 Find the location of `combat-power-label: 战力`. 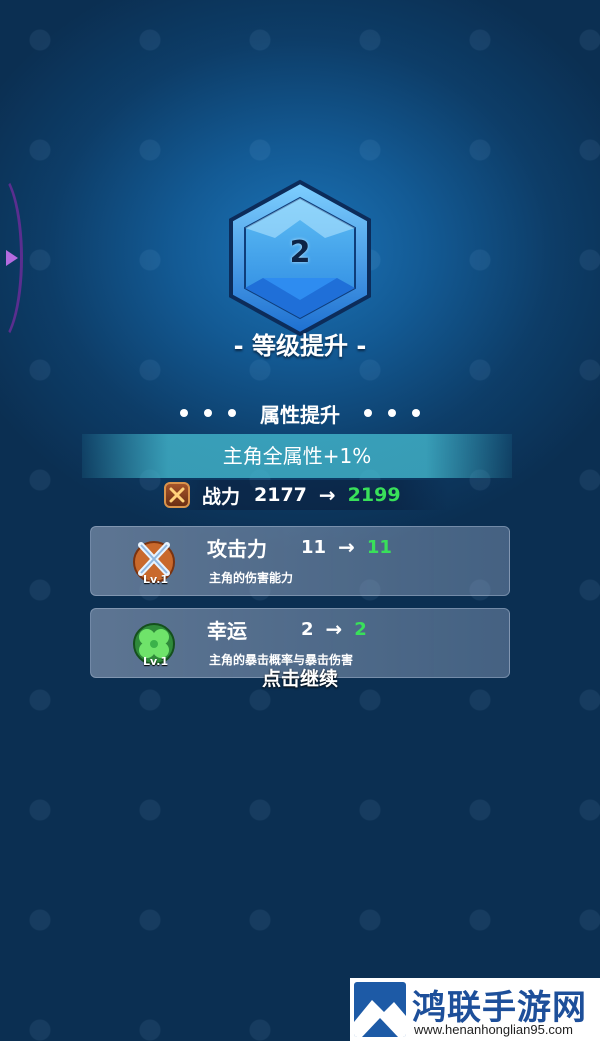

combat-power-label: 战力 is located at coordinates (221, 495).